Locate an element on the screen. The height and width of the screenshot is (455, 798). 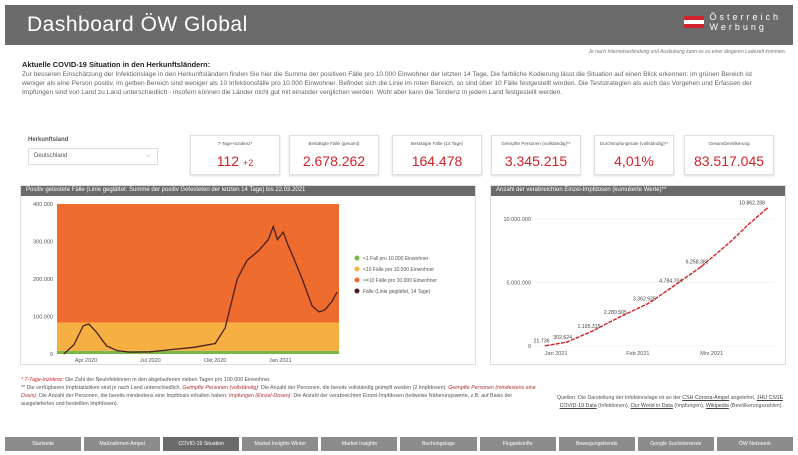
kpi-population-value: 83.517.045 is located at coordinates (729, 161).